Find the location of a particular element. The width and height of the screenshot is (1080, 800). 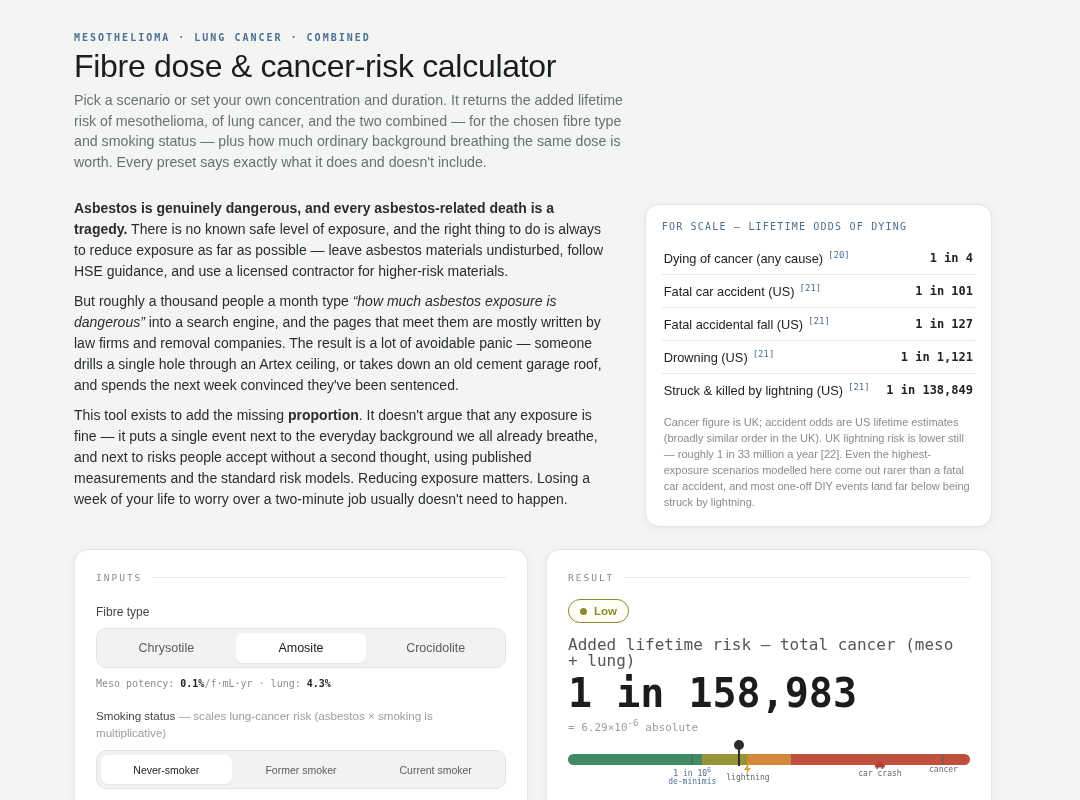

odds-label: Fatal car accident (US) is located at coordinates (729, 291).